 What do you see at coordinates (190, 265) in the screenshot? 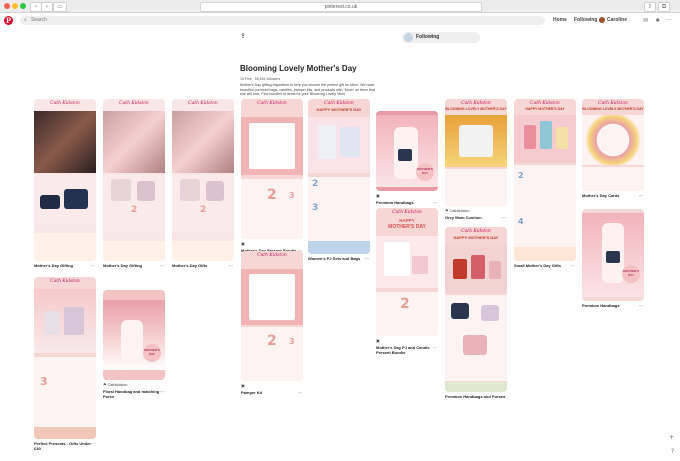
I see `pin-caption-text: Mother's Day Gifts` at bounding box center [190, 265].